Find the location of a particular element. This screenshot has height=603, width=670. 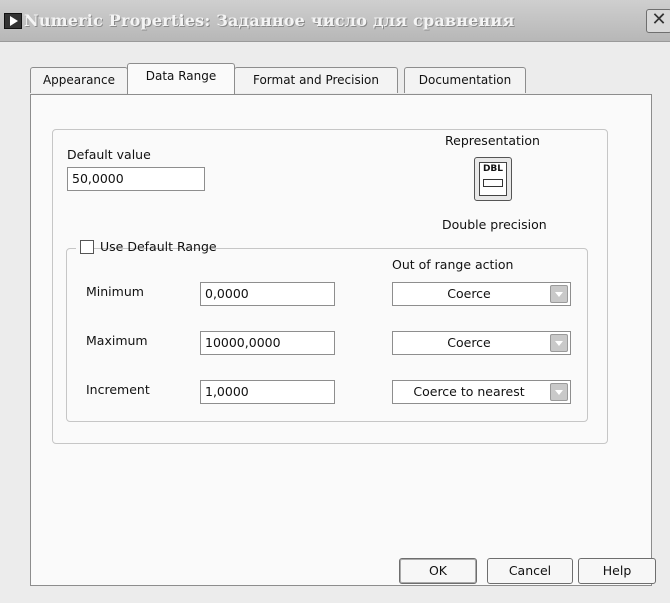

maximum-field: 10000,0000 is located at coordinates (267, 343).